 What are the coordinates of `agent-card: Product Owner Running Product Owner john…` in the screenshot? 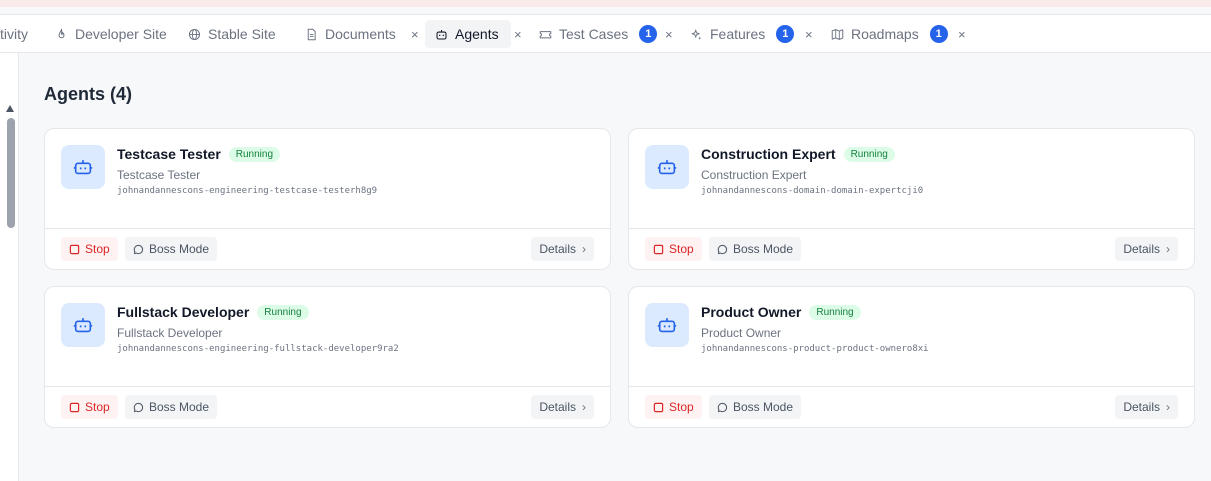 It's located at (911, 357).